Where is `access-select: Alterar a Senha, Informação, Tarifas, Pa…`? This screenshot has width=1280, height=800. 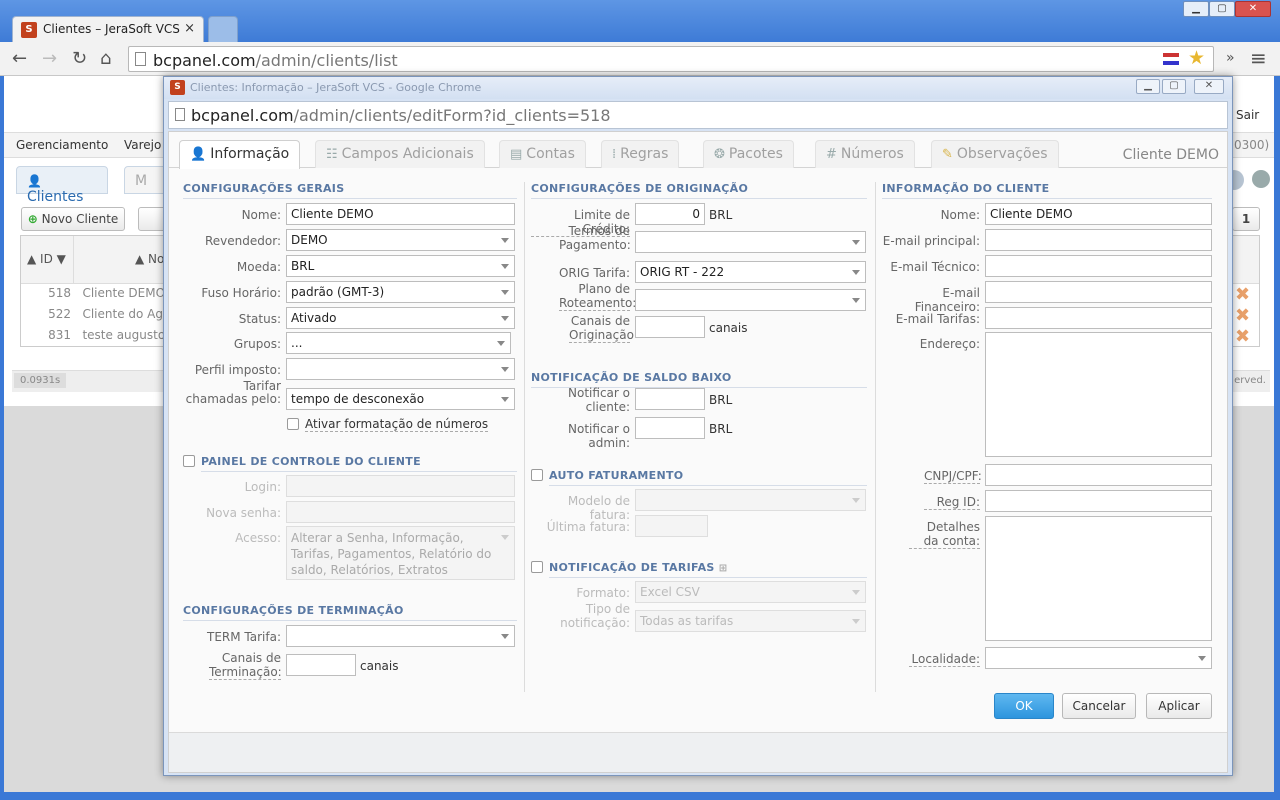
access-select: Alterar a Senha, Informação, Tarifas, Pa… is located at coordinates (400, 553).